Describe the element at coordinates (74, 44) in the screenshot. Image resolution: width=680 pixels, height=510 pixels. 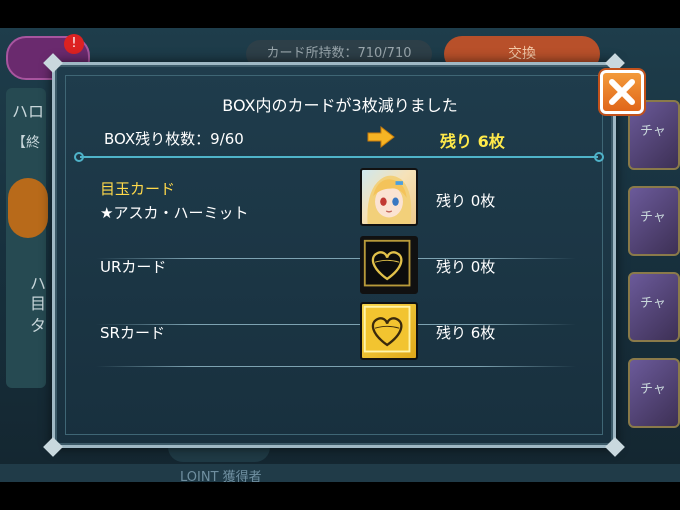
I see `notification-badge-icon: !` at that location.